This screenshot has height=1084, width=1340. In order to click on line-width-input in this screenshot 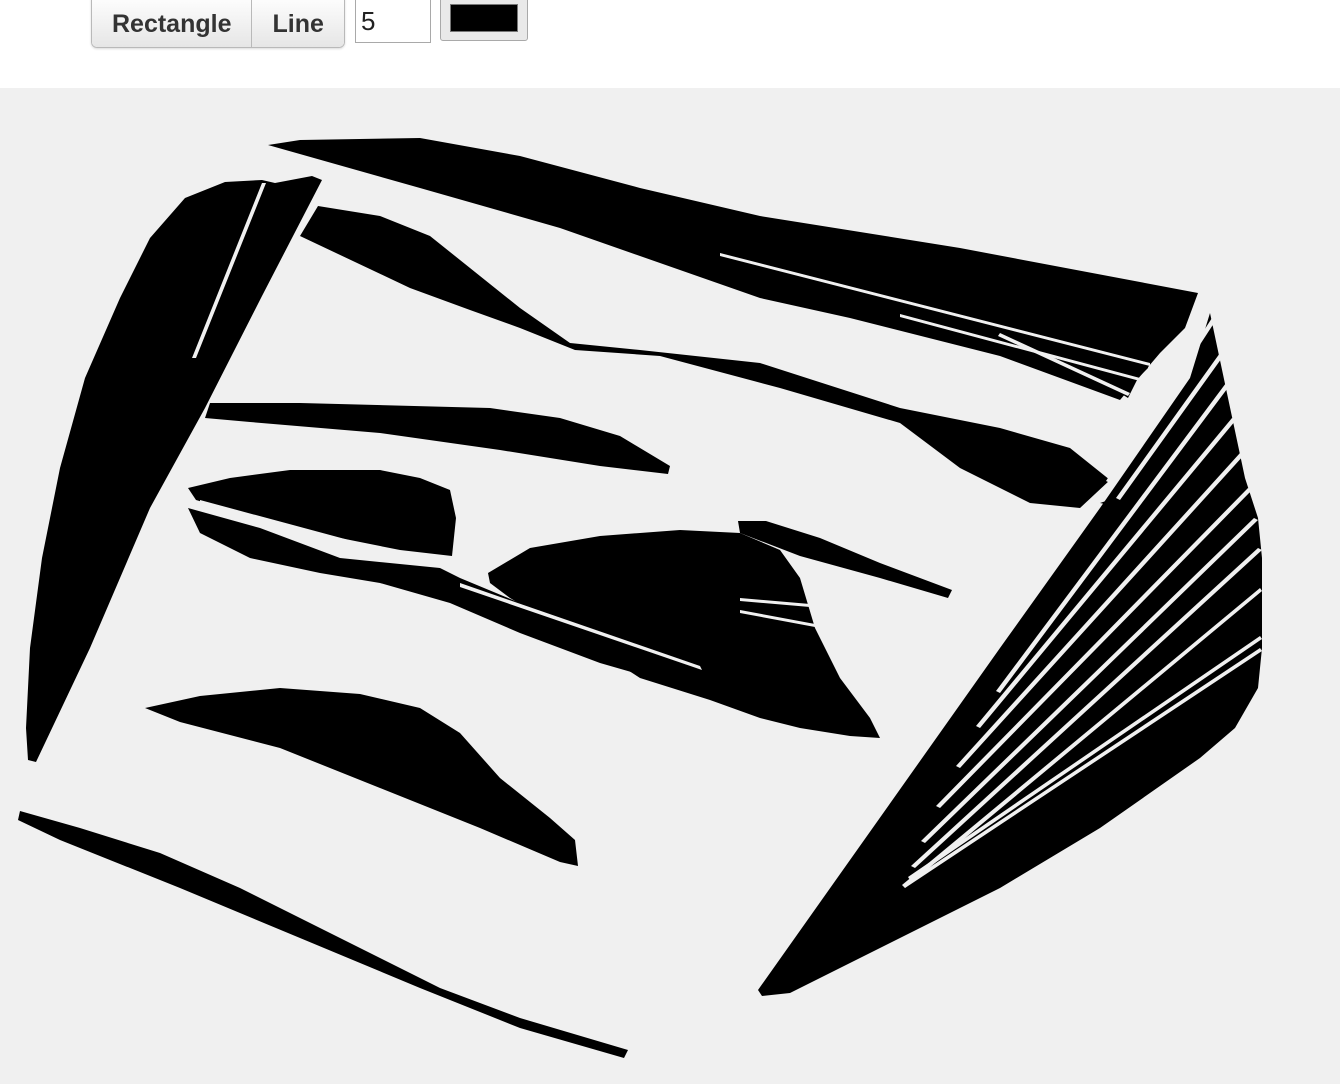, I will do `click(393, 21)`.